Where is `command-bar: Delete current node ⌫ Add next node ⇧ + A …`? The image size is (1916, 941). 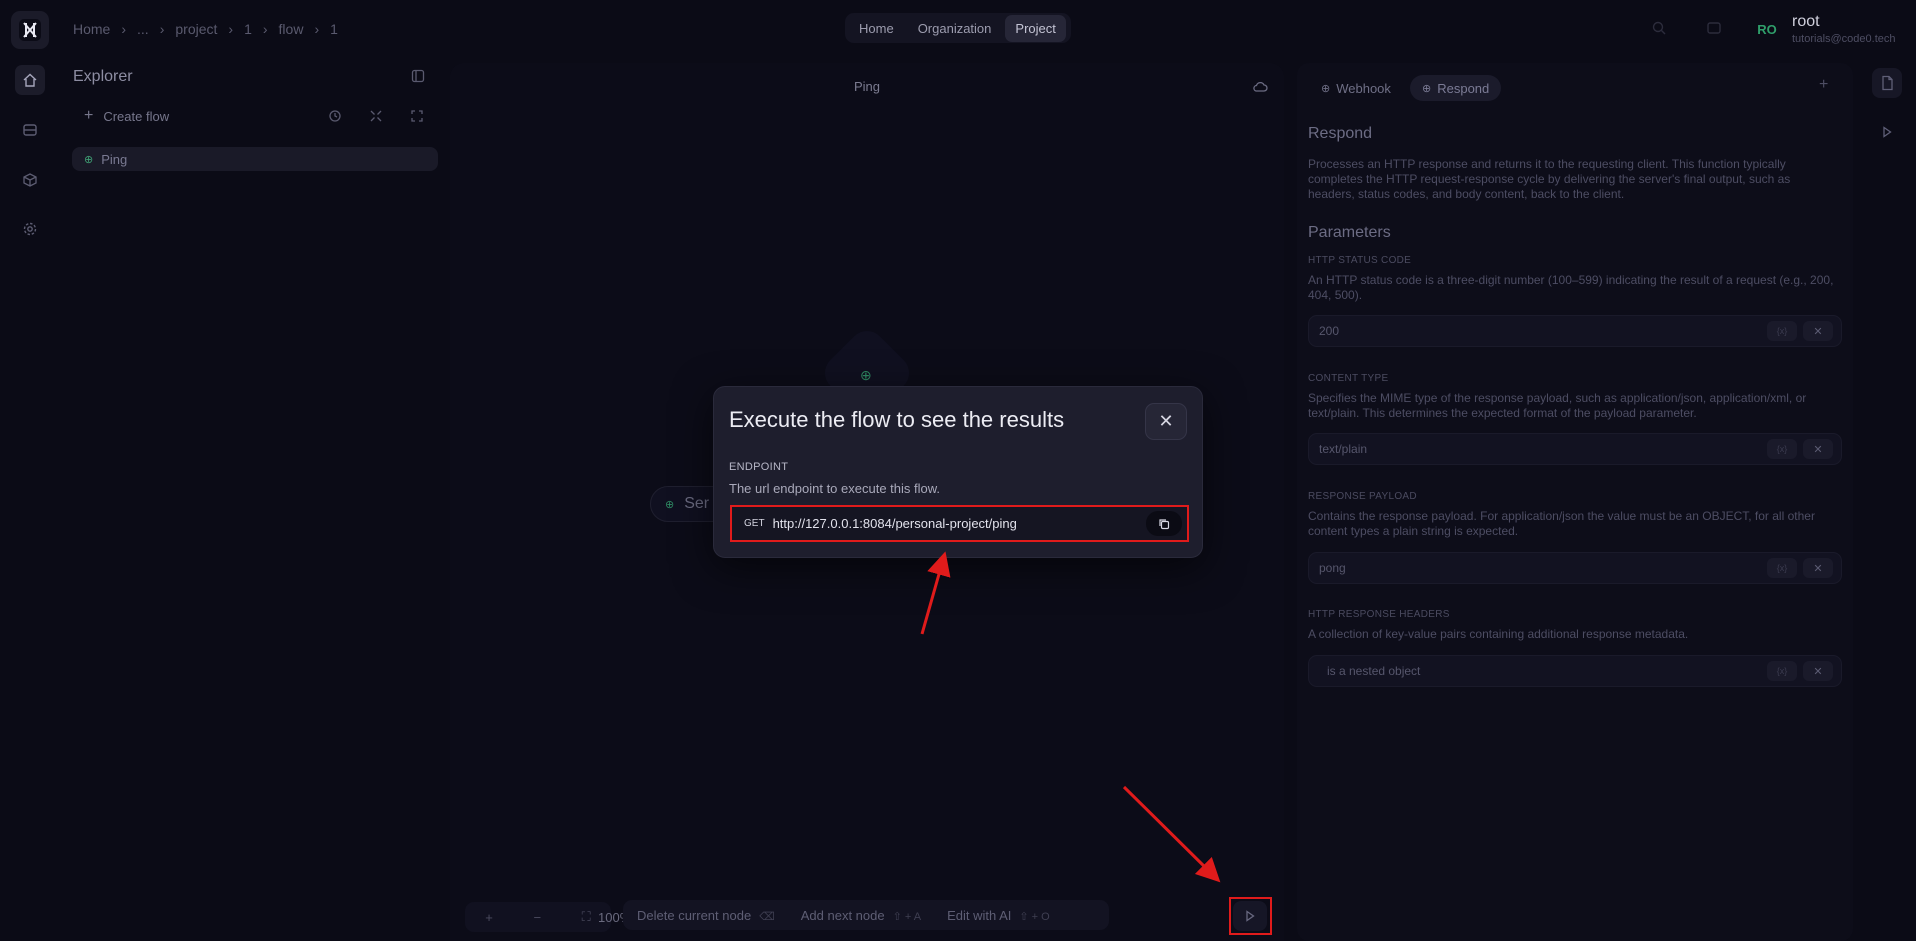 command-bar: Delete current node ⌫ Add next node ⇧ + A … is located at coordinates (866, 915).